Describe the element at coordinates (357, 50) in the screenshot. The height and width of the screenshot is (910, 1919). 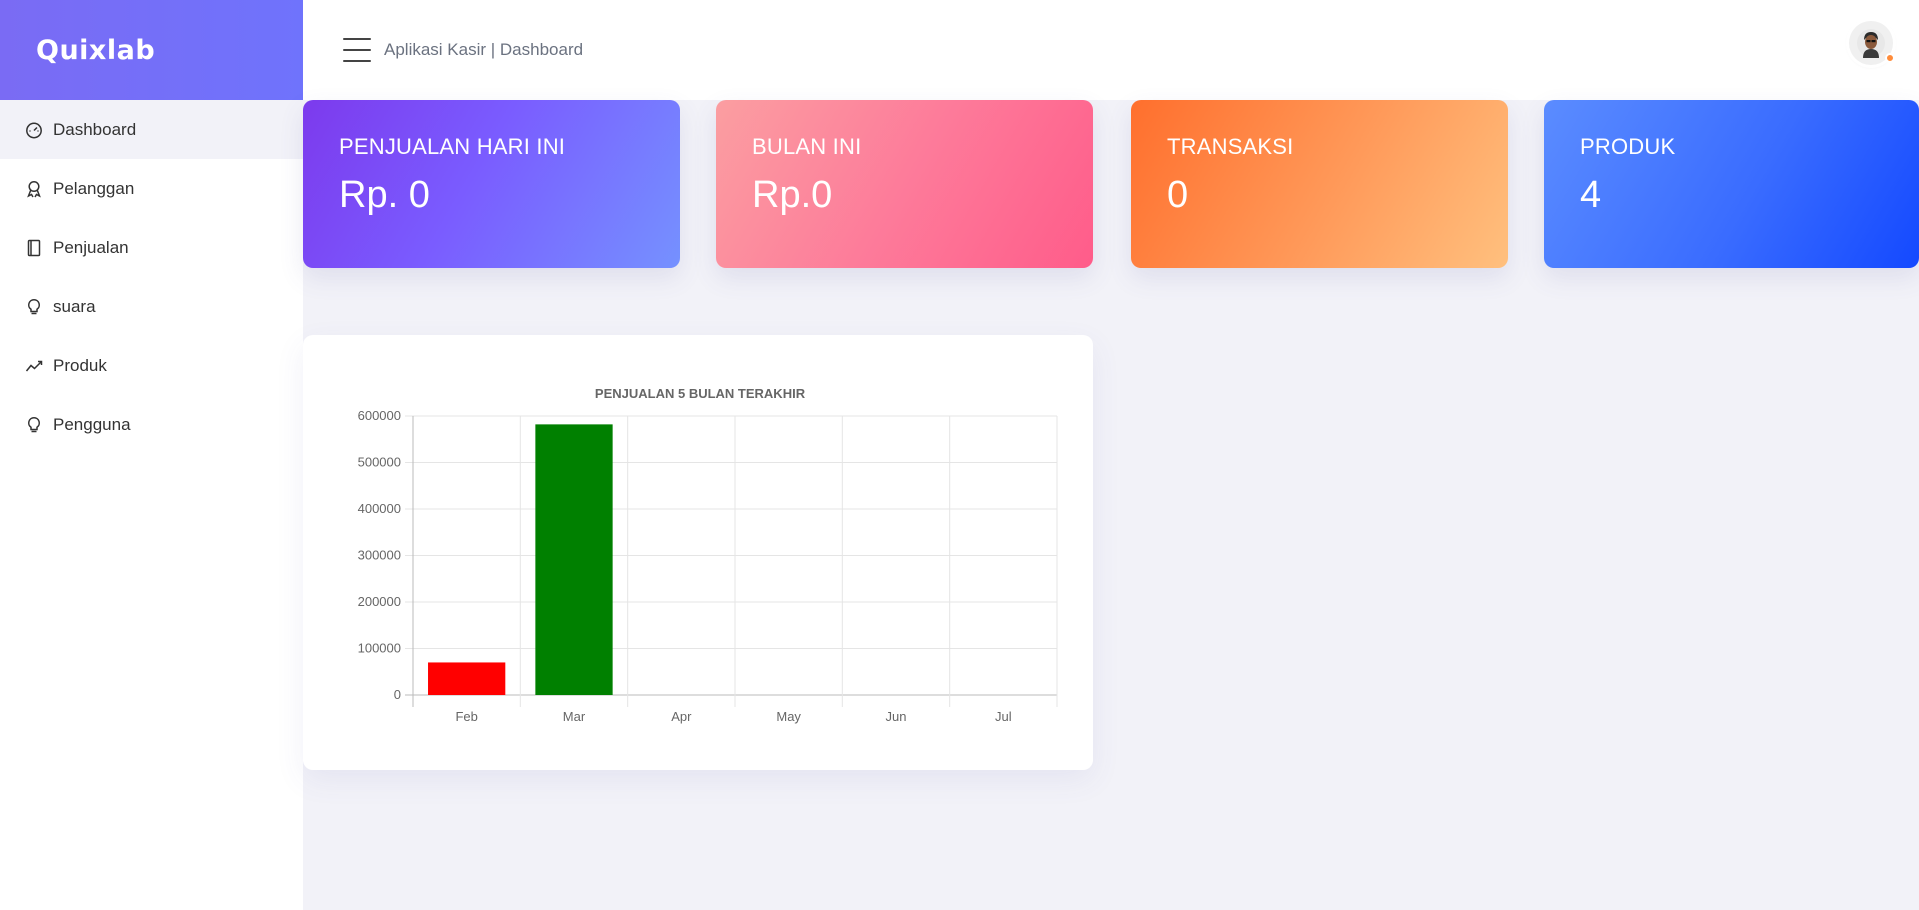
I see `hamburger-icon` at that location.